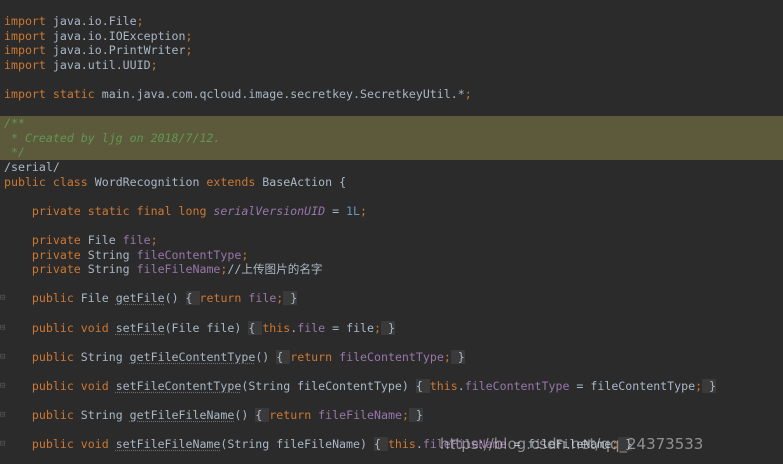 This screenshot has height=464, width=783. Describe the element at coordinates (177, 269) in the screenshot. I see `field-declaration: private String fileFileName;//上传图片的名字` at that location.